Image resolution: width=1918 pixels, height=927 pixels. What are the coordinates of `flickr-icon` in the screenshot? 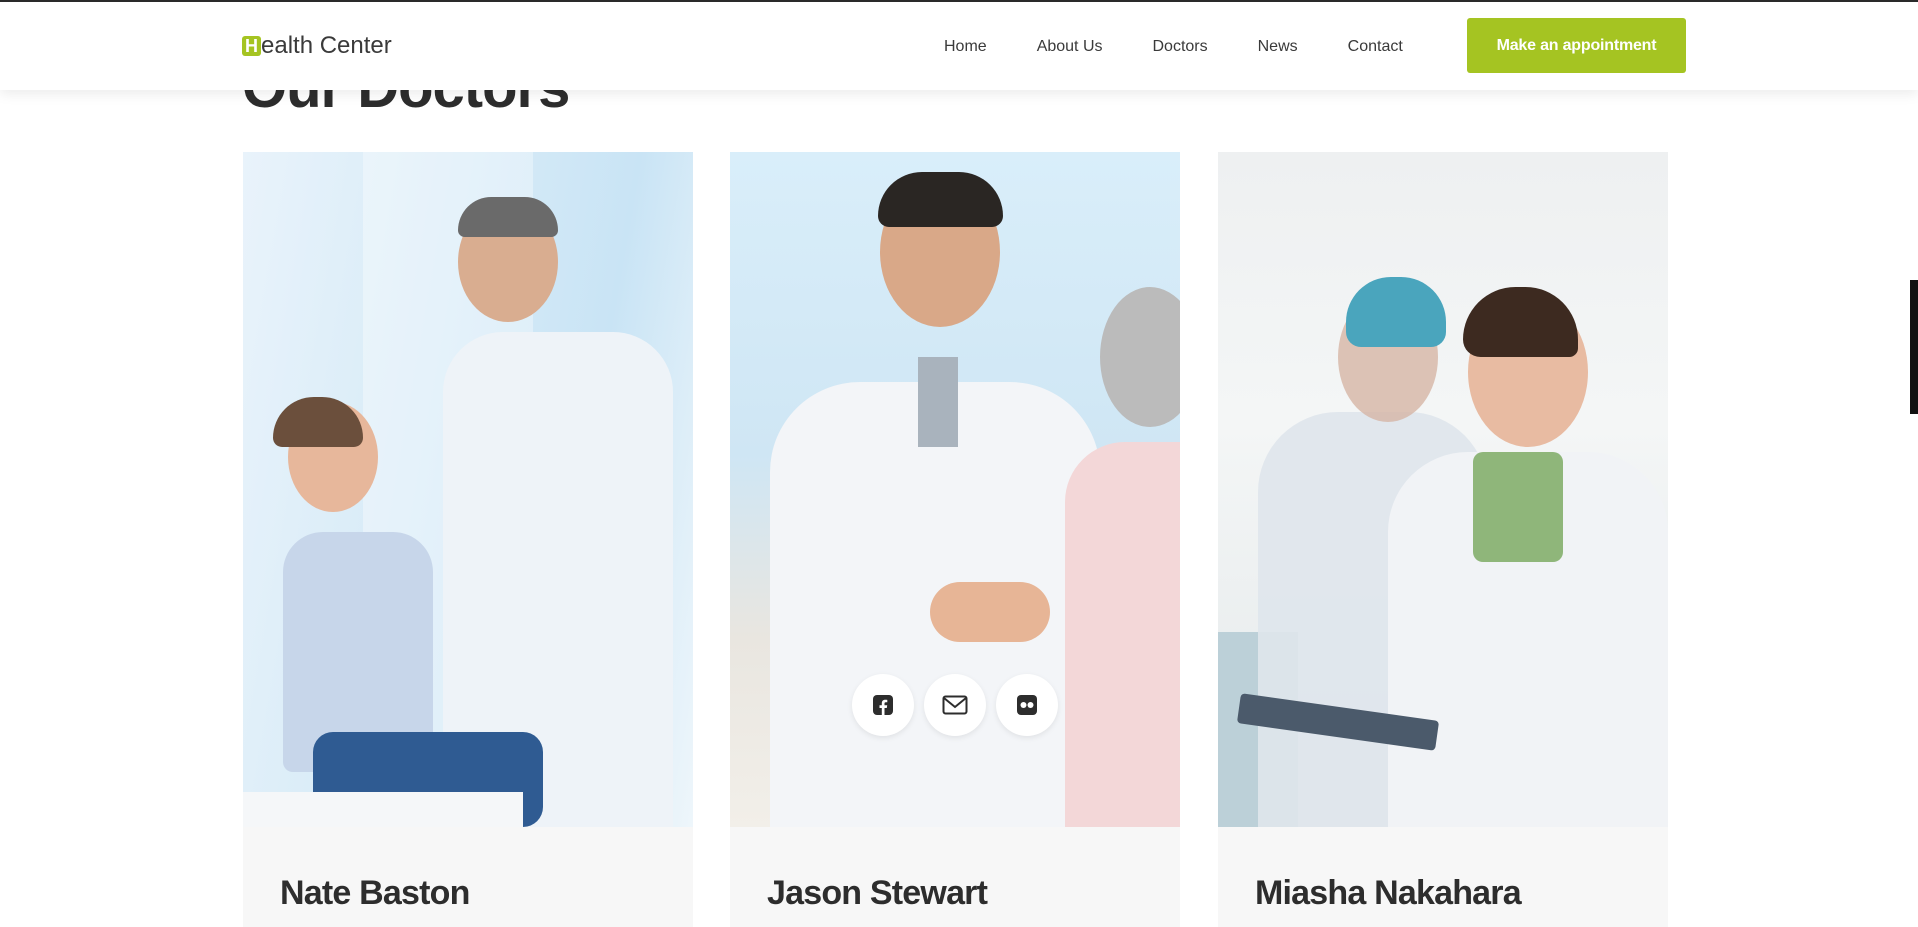 It's located at (1027, 705).